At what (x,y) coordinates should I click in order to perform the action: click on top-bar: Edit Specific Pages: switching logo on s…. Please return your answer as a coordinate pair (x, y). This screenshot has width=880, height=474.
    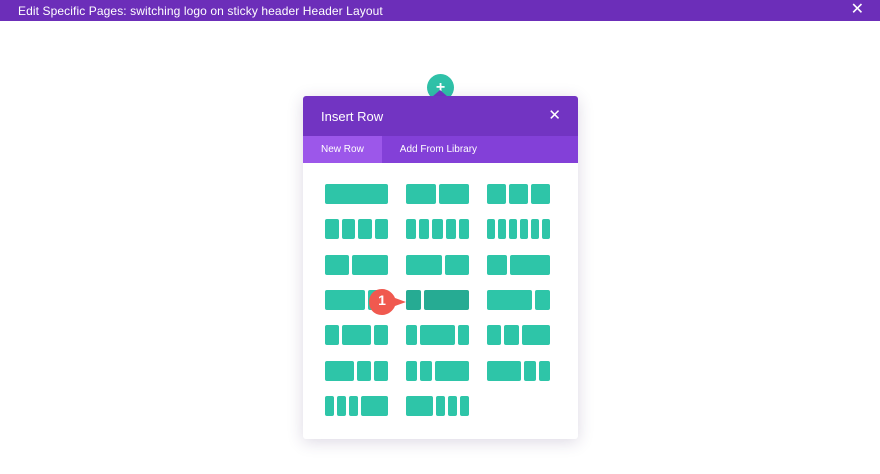
    Looking at the image, I should click on (440, 10).